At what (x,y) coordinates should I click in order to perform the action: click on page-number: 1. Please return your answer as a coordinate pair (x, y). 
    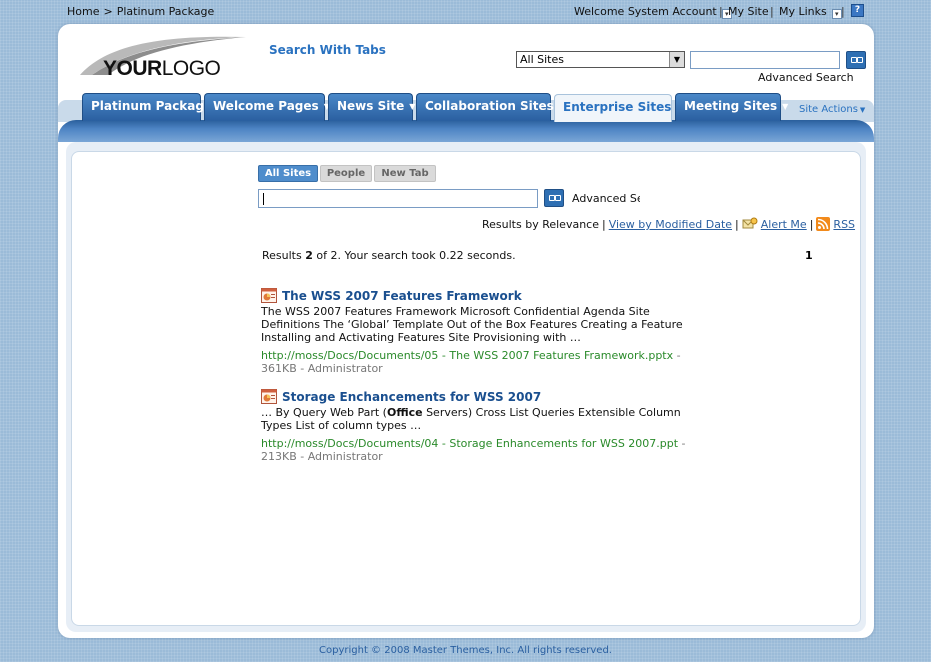
    Looking at the image, I should click on (809, 255).